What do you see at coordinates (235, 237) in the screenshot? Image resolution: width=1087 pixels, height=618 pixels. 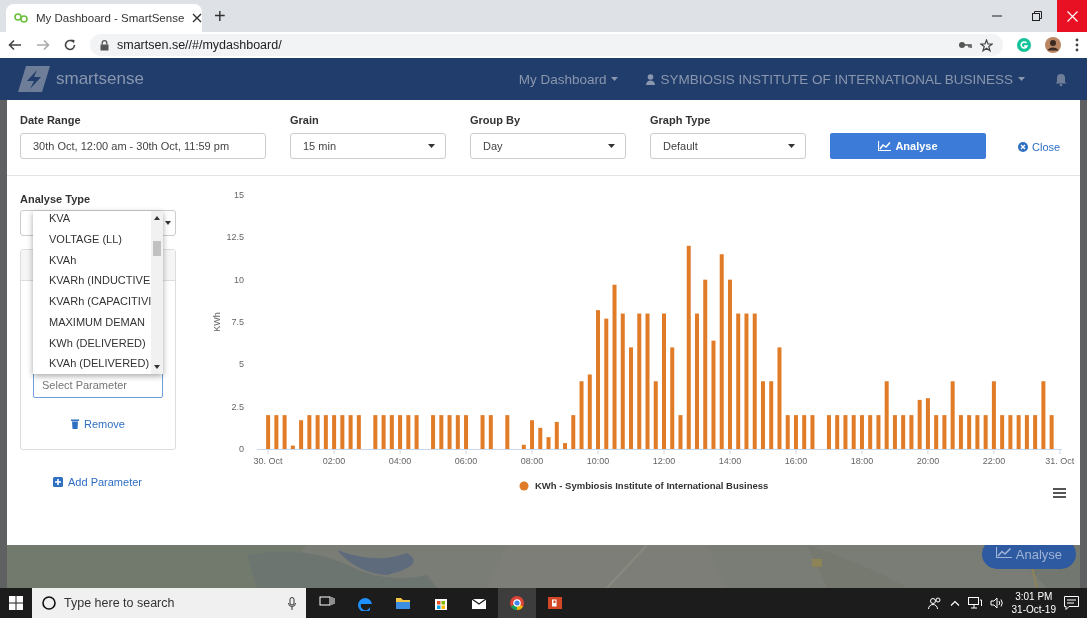 I see `axis-label: 12.5` at bounding box center [235, 237].